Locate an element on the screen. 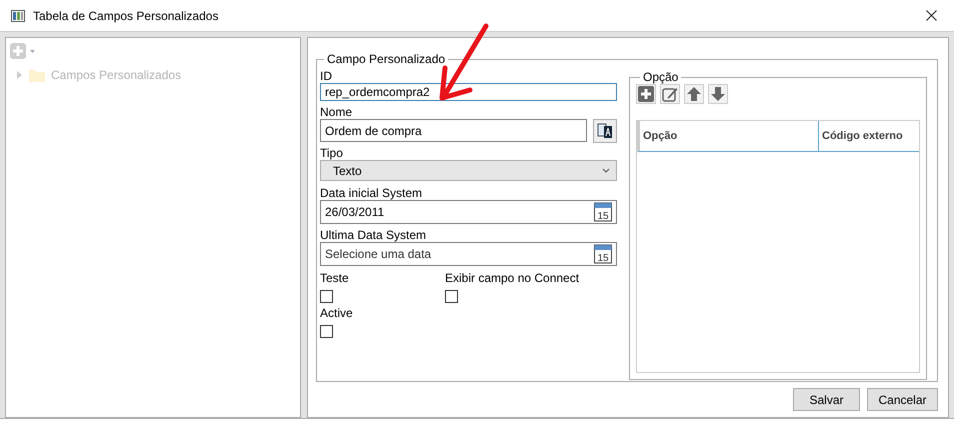 The height and width of the screenshot is (431, 954). close-icon is located at coordinates (931, 15).